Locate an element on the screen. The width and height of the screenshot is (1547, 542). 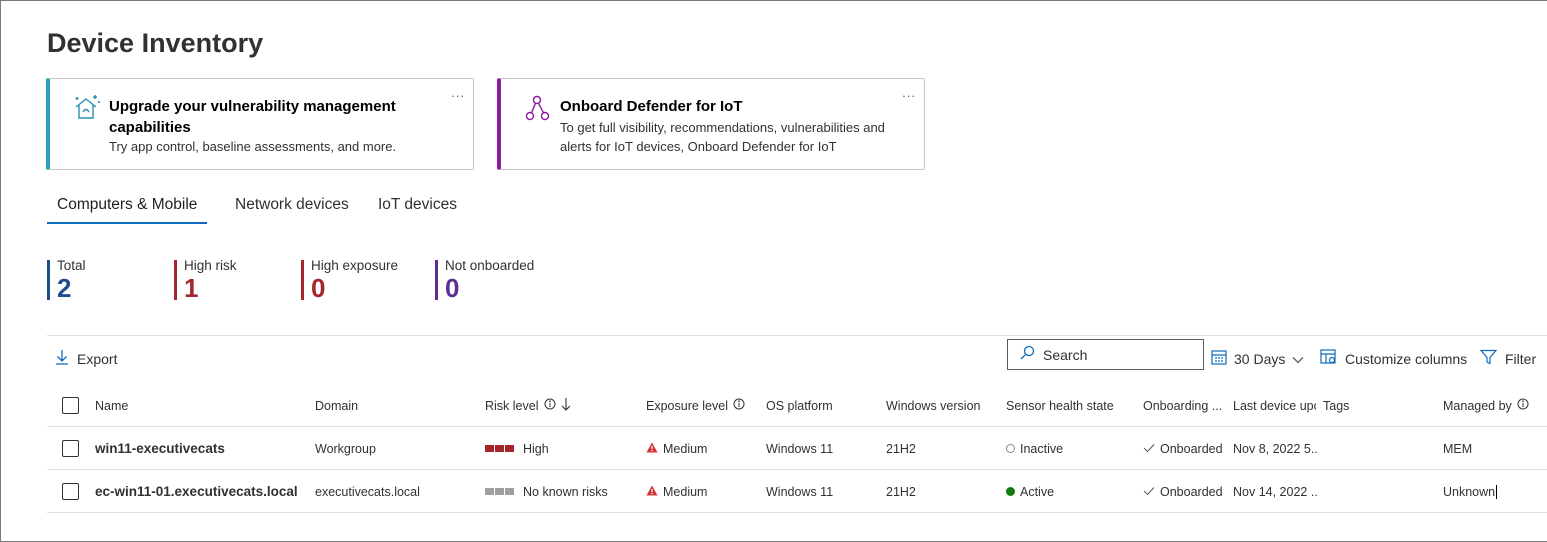
windows-version: 21H2 is located at coordinates (901, 448).